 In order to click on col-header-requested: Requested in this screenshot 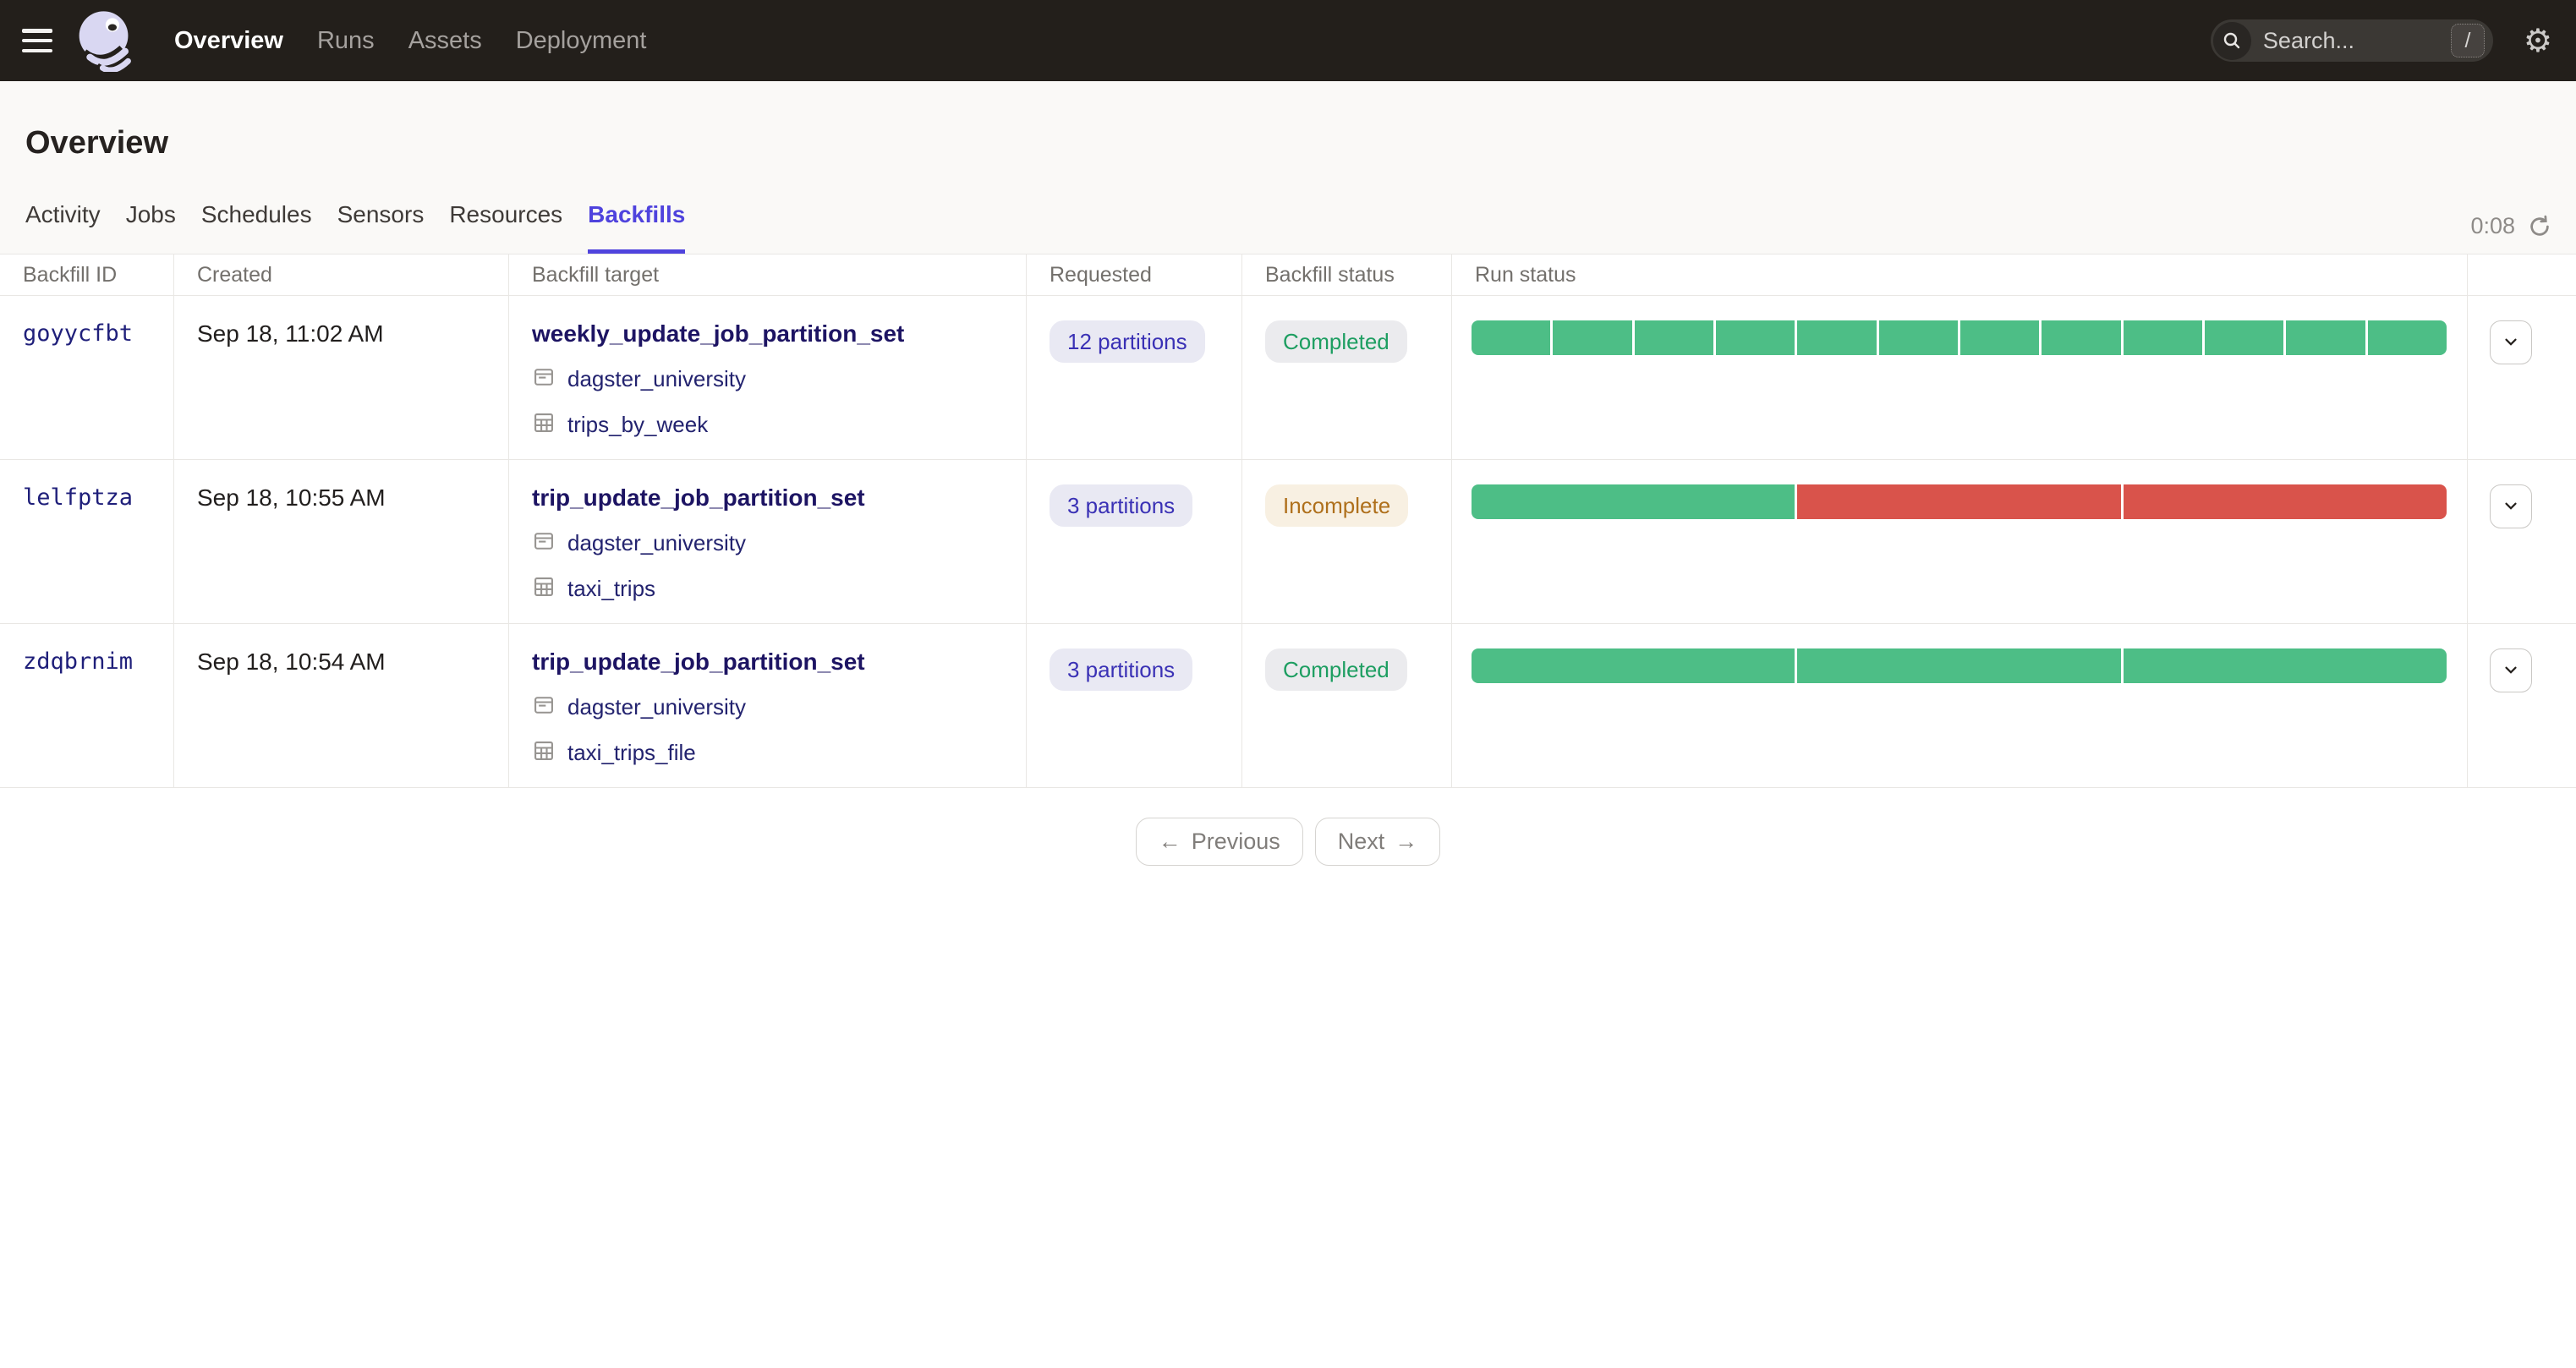, I will do `click(1134, 275)`.